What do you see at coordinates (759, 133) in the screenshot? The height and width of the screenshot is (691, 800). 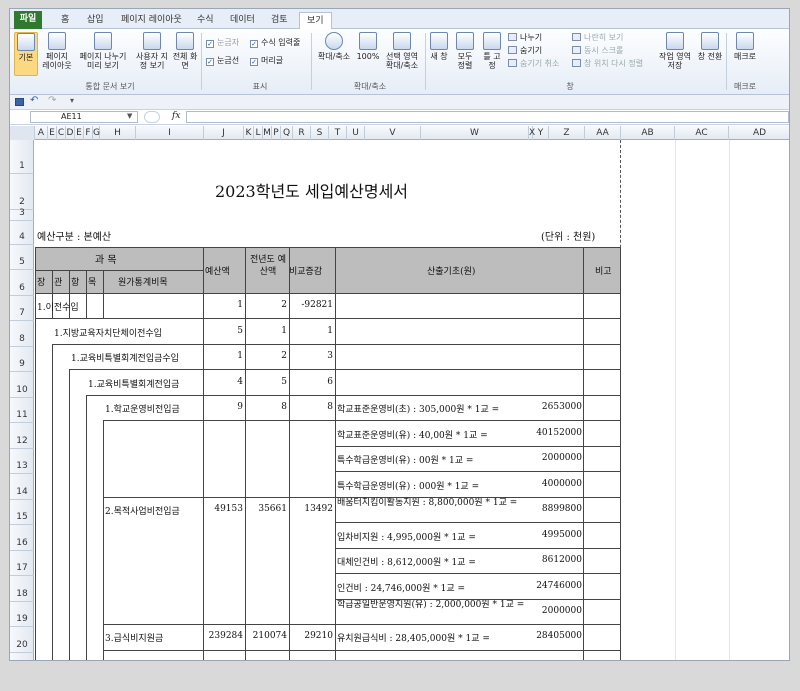 I see `col-header: AD` at bounding box center [759, 133].